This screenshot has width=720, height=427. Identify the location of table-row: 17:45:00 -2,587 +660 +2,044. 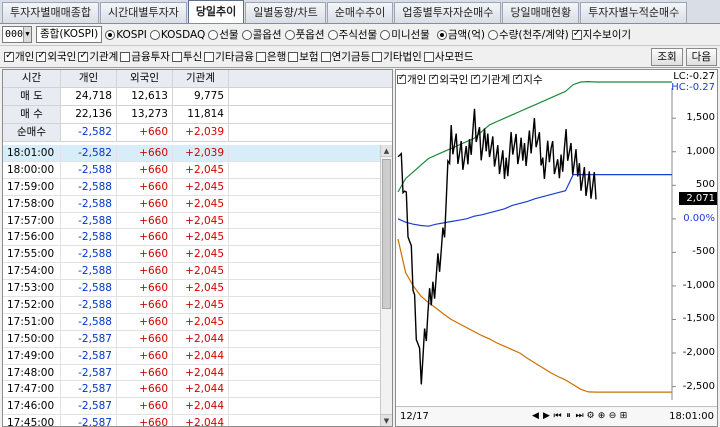
(191, 420).